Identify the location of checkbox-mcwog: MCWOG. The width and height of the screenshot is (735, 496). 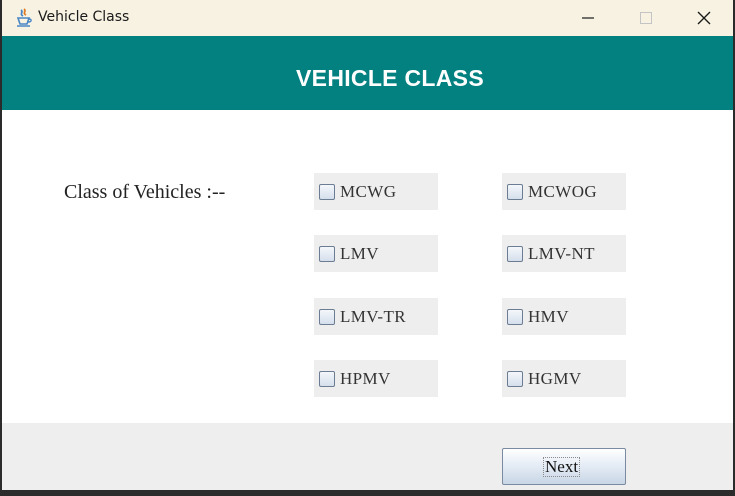
(564, 191).